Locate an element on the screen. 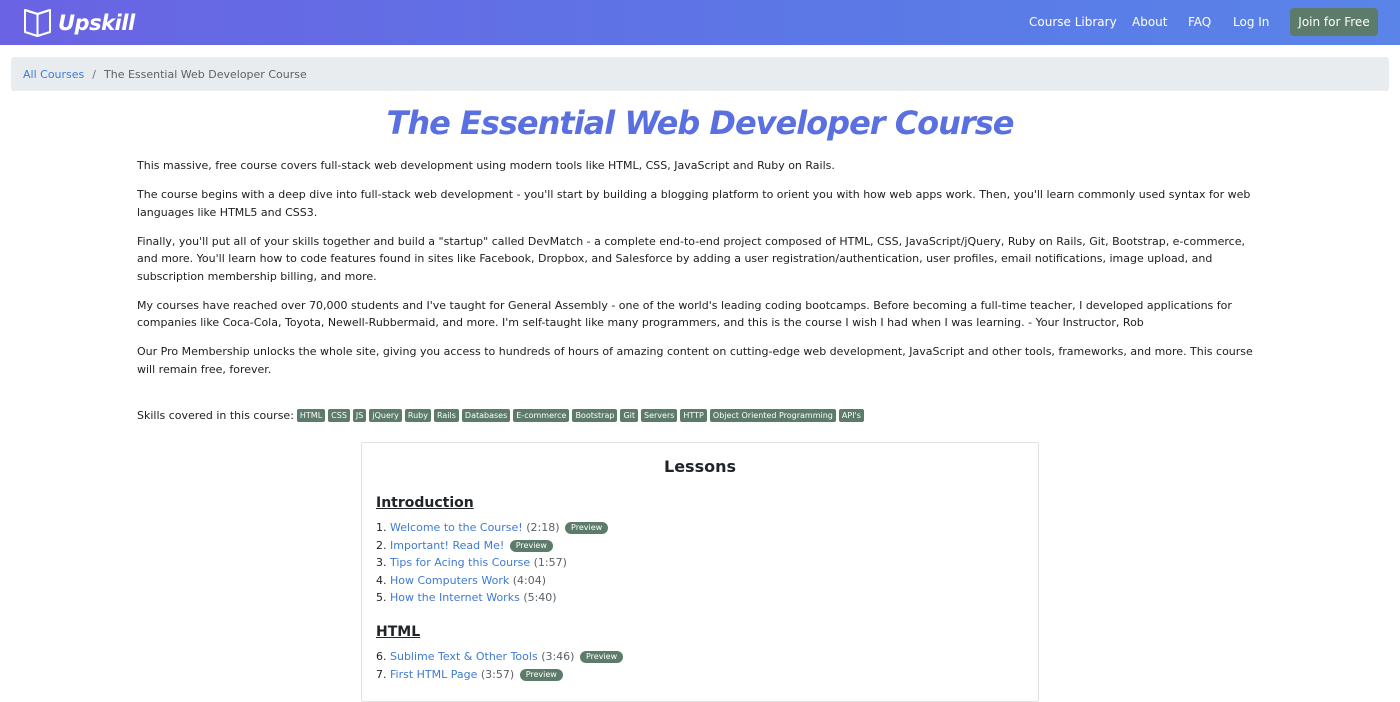 Image resolution: width=1400 pixels, height=702 pixels. brand-logo-link: Upskill is located at coordinates (78, 23).